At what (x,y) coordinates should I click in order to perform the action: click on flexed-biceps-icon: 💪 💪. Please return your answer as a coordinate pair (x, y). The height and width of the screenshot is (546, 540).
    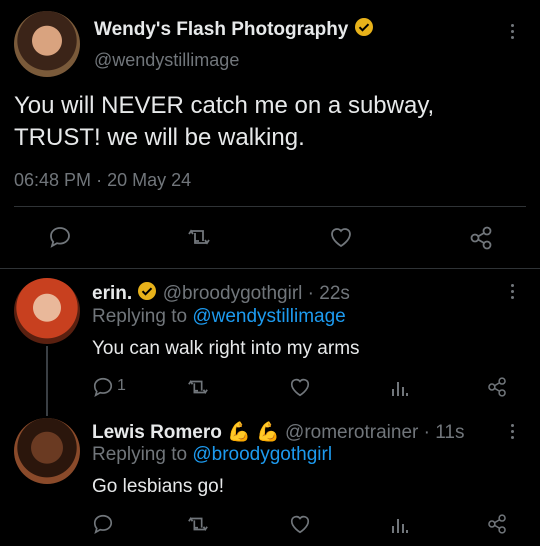
    Looking at the image, I should click on (253, 432).